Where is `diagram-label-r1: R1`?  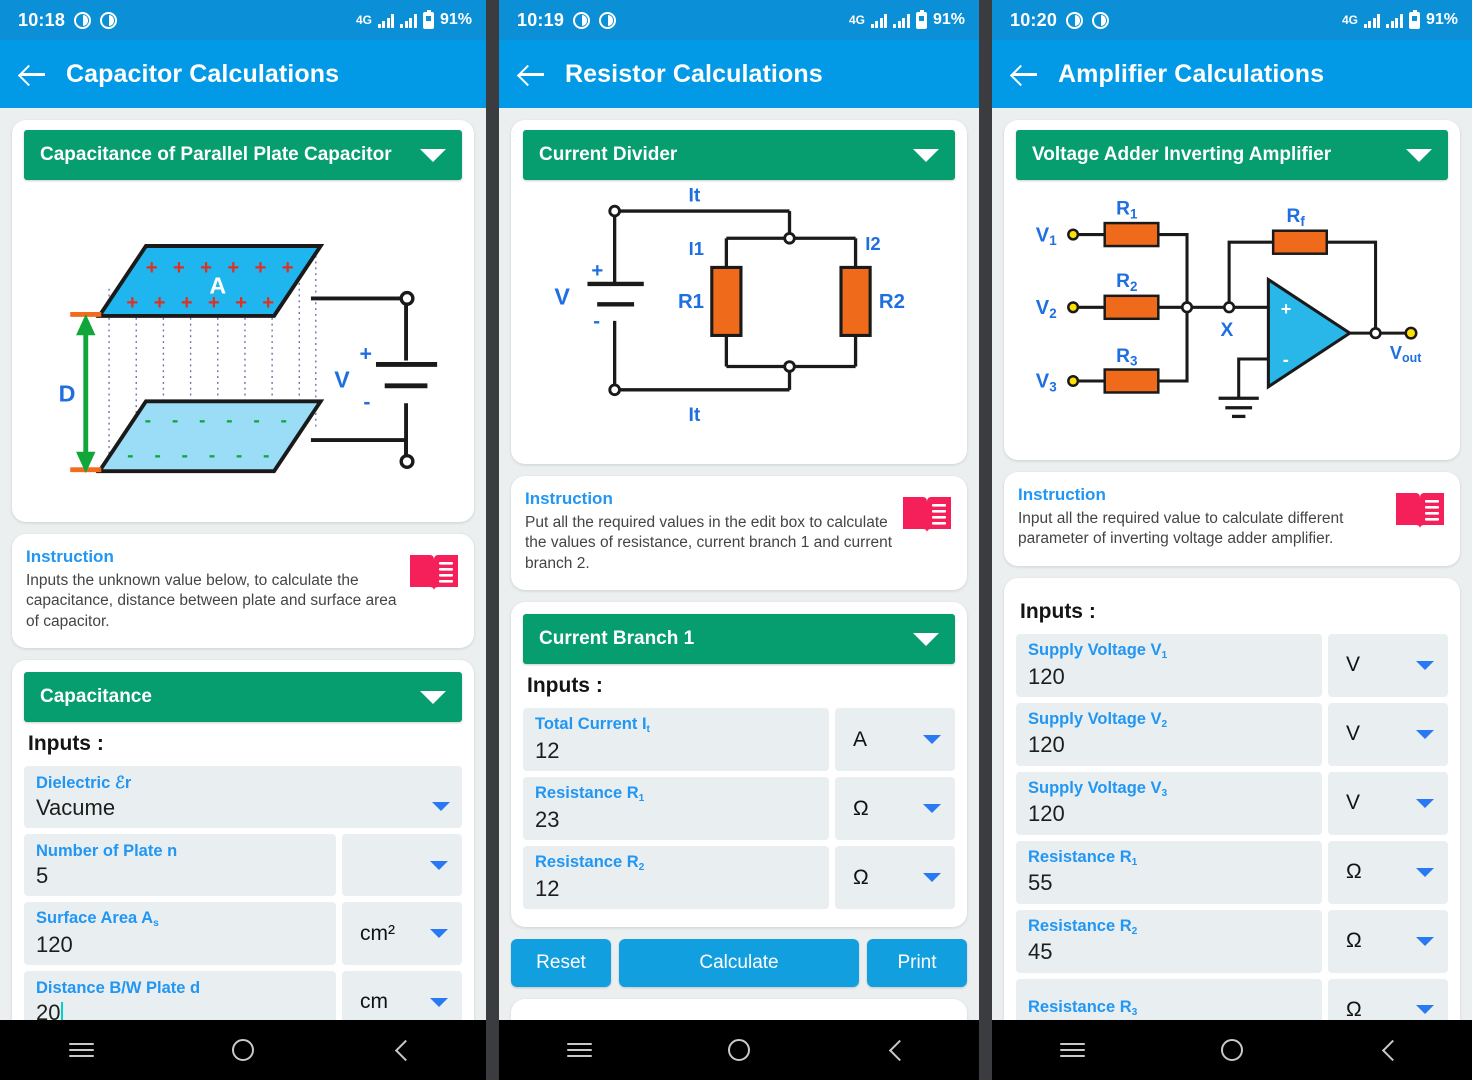
diagram-label-r1: R1 is located at coordinates (1127, 209).